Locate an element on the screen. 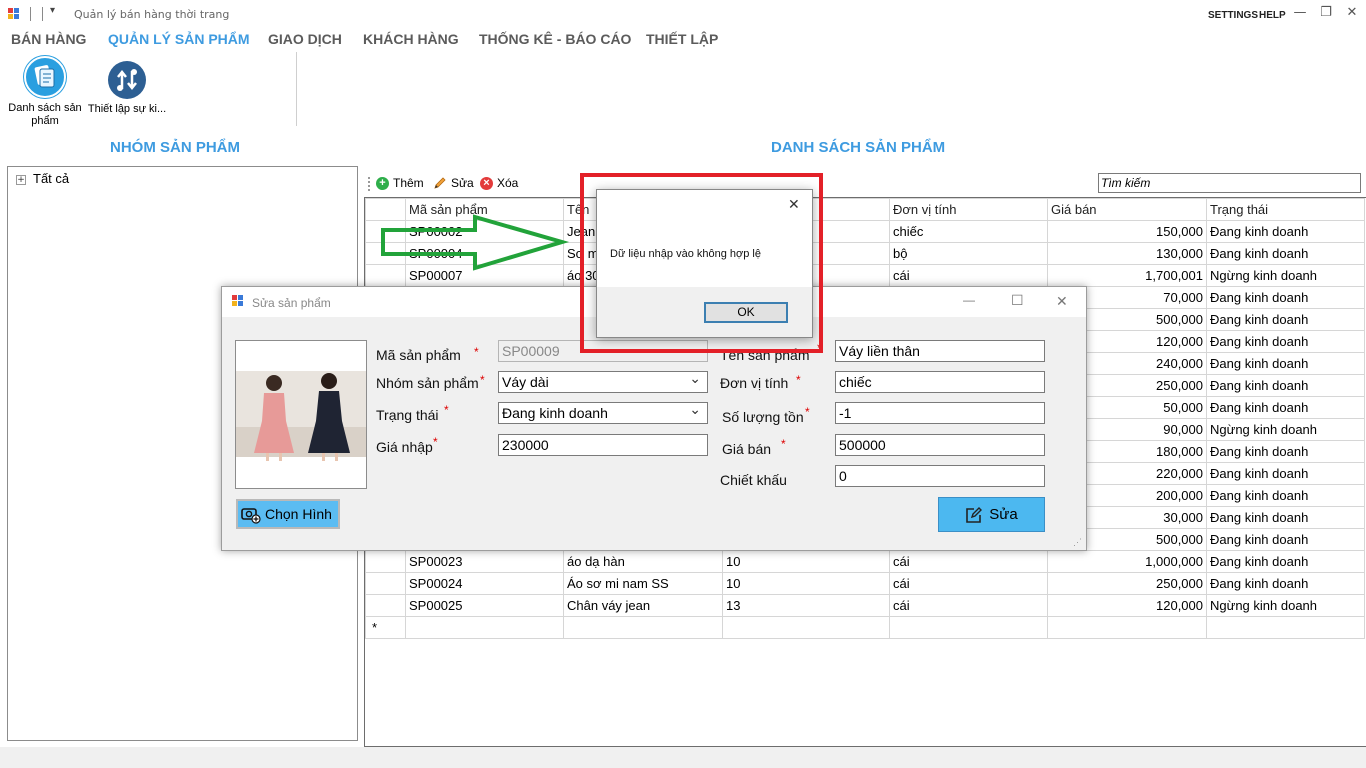  dialog-close-button: ✕ is located at coordinates (1062, 301).